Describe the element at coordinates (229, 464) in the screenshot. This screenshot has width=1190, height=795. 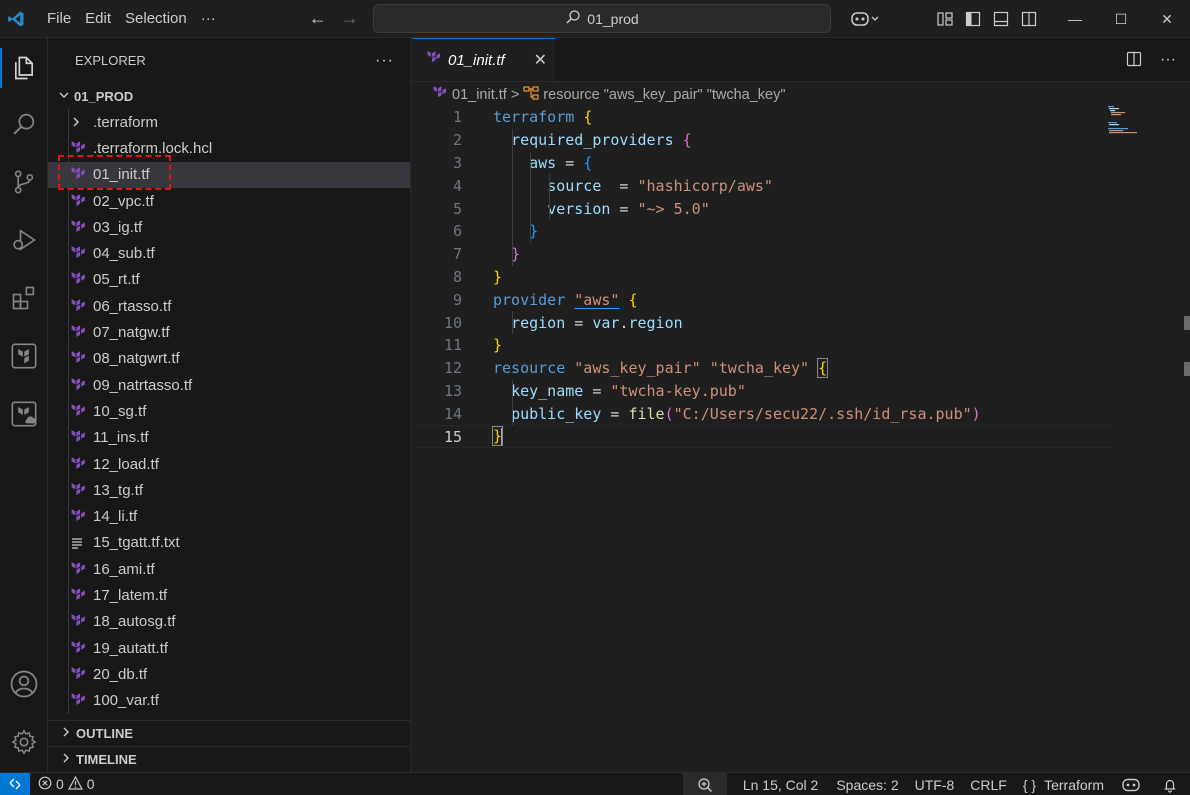
I see `file-item: 12_load.tf` at that location.